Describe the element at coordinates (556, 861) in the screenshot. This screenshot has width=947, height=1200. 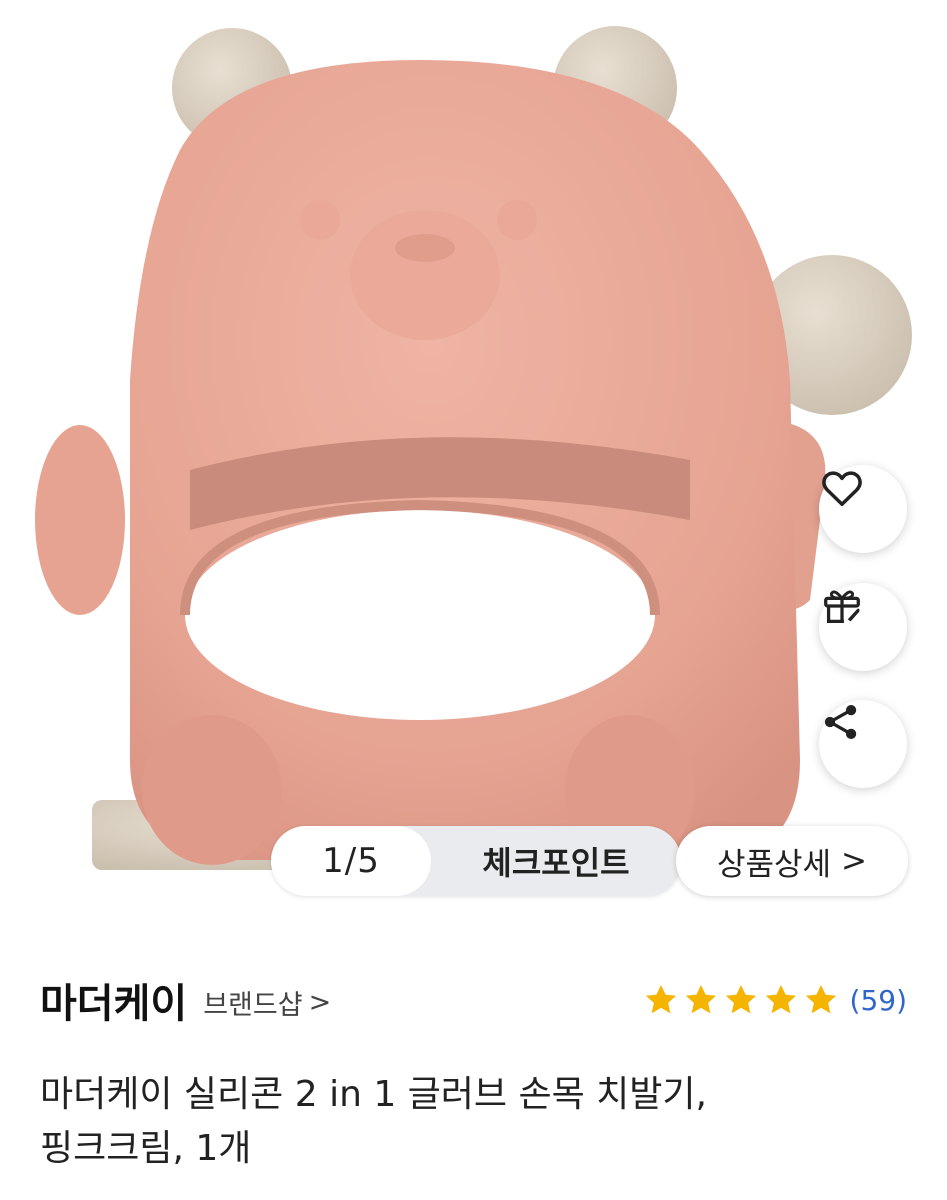
I see `checkpoint-button: 체크포인트` at that location.